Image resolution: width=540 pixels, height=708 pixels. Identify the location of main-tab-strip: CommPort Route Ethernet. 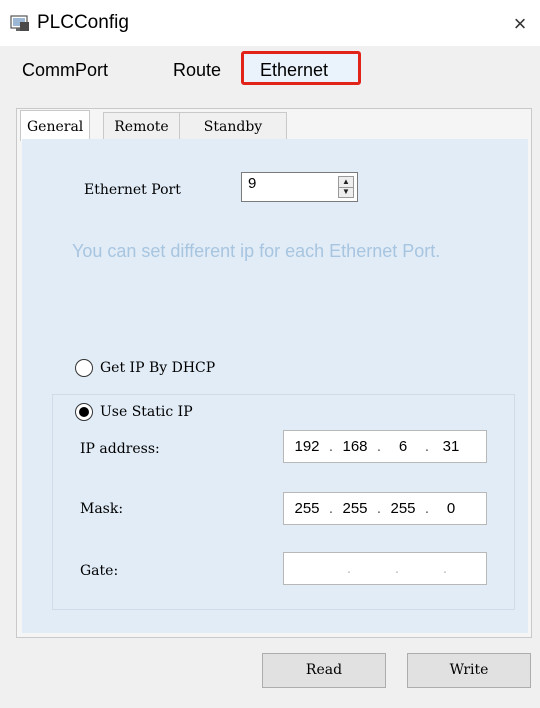
(270, 68).